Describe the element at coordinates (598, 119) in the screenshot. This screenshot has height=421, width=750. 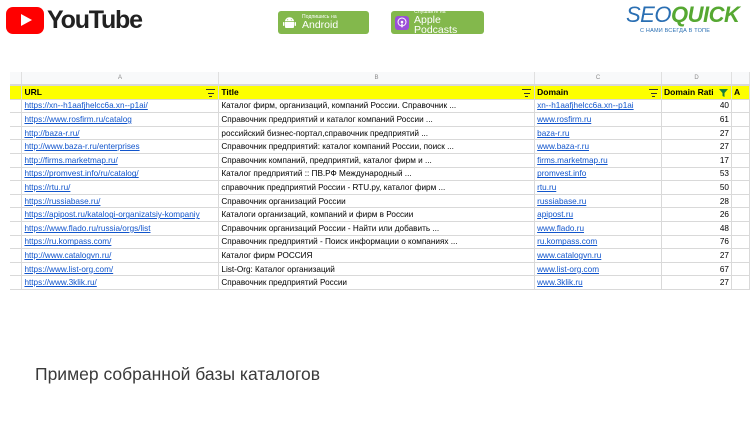
I see `domain-link: www.rosfirm.ru` at that location.